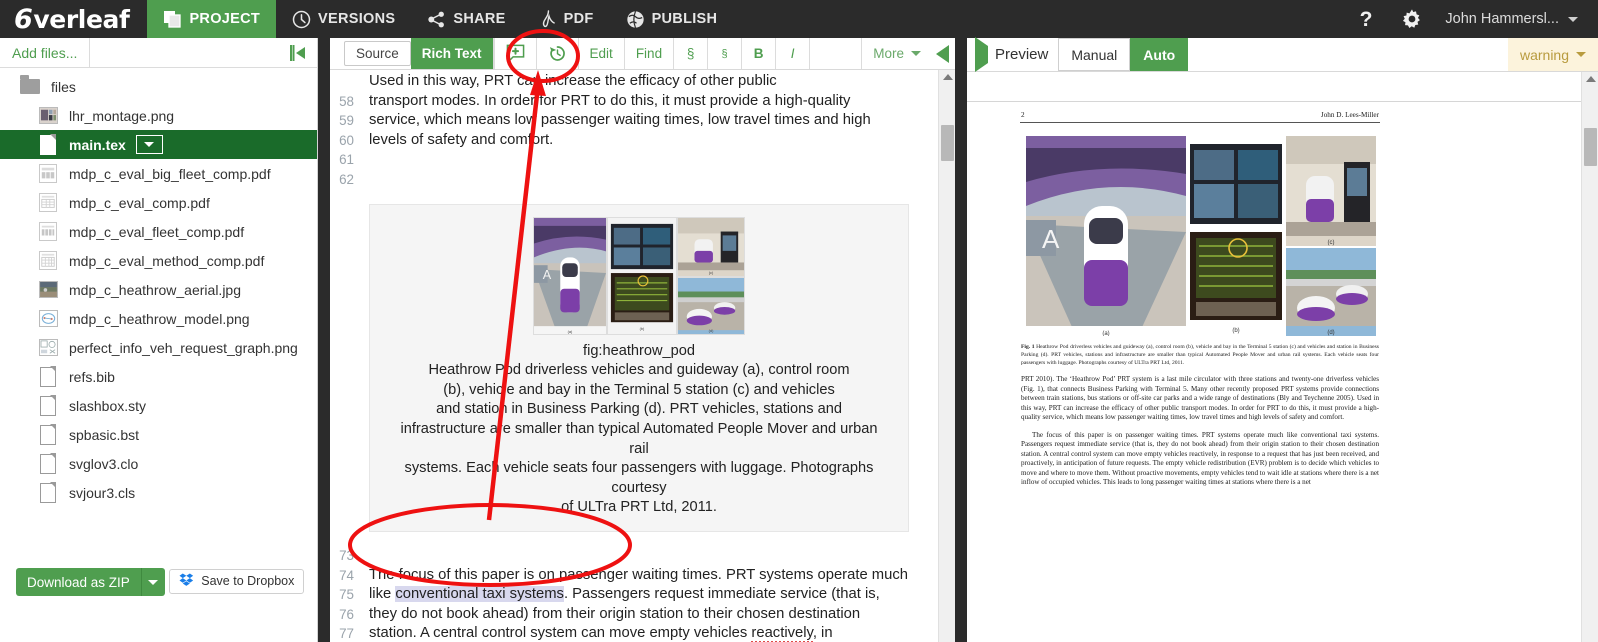 Image resolution: width=1598 pixels, height=642 pixels. What do you see at coordinates (1590, 147) in the screenshot?
I see `preview-scrollbar-thumb` at bounding box center [1590, 147].